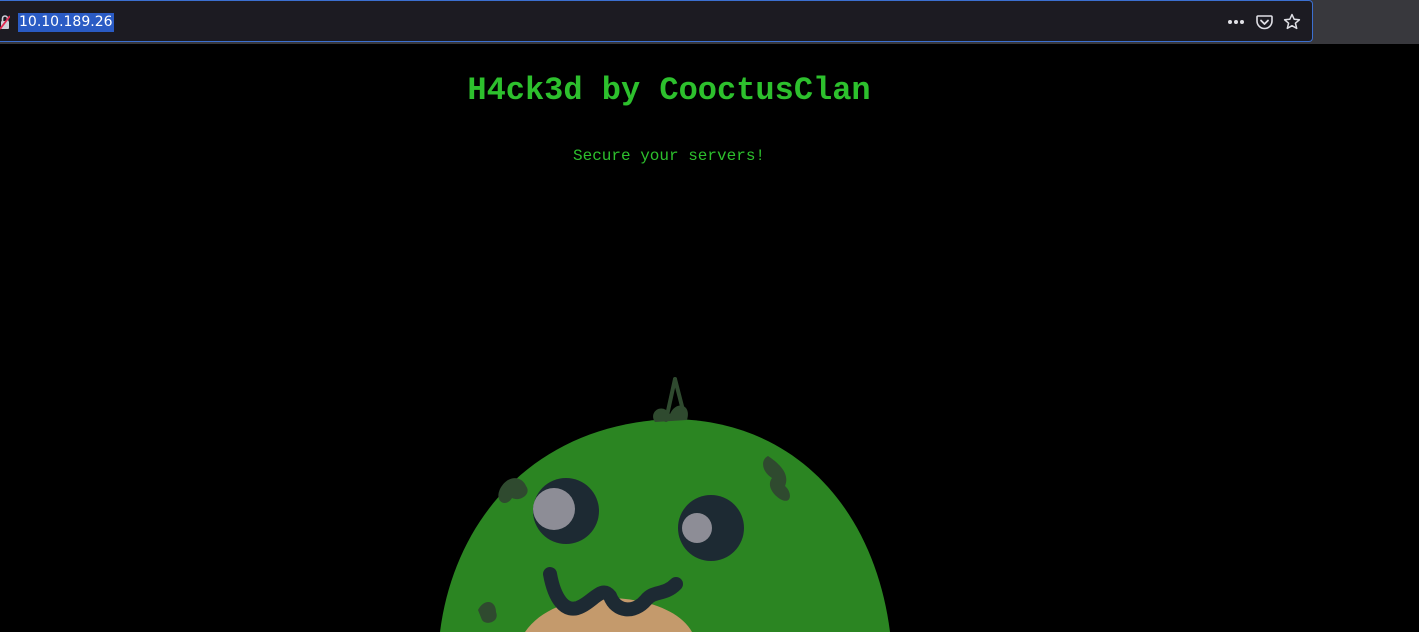 This screenshot has width=1419, height=632. Describe the element at coordinates (1292, 22) in the screenshot. I see `bookmark-star-icon` at that location.